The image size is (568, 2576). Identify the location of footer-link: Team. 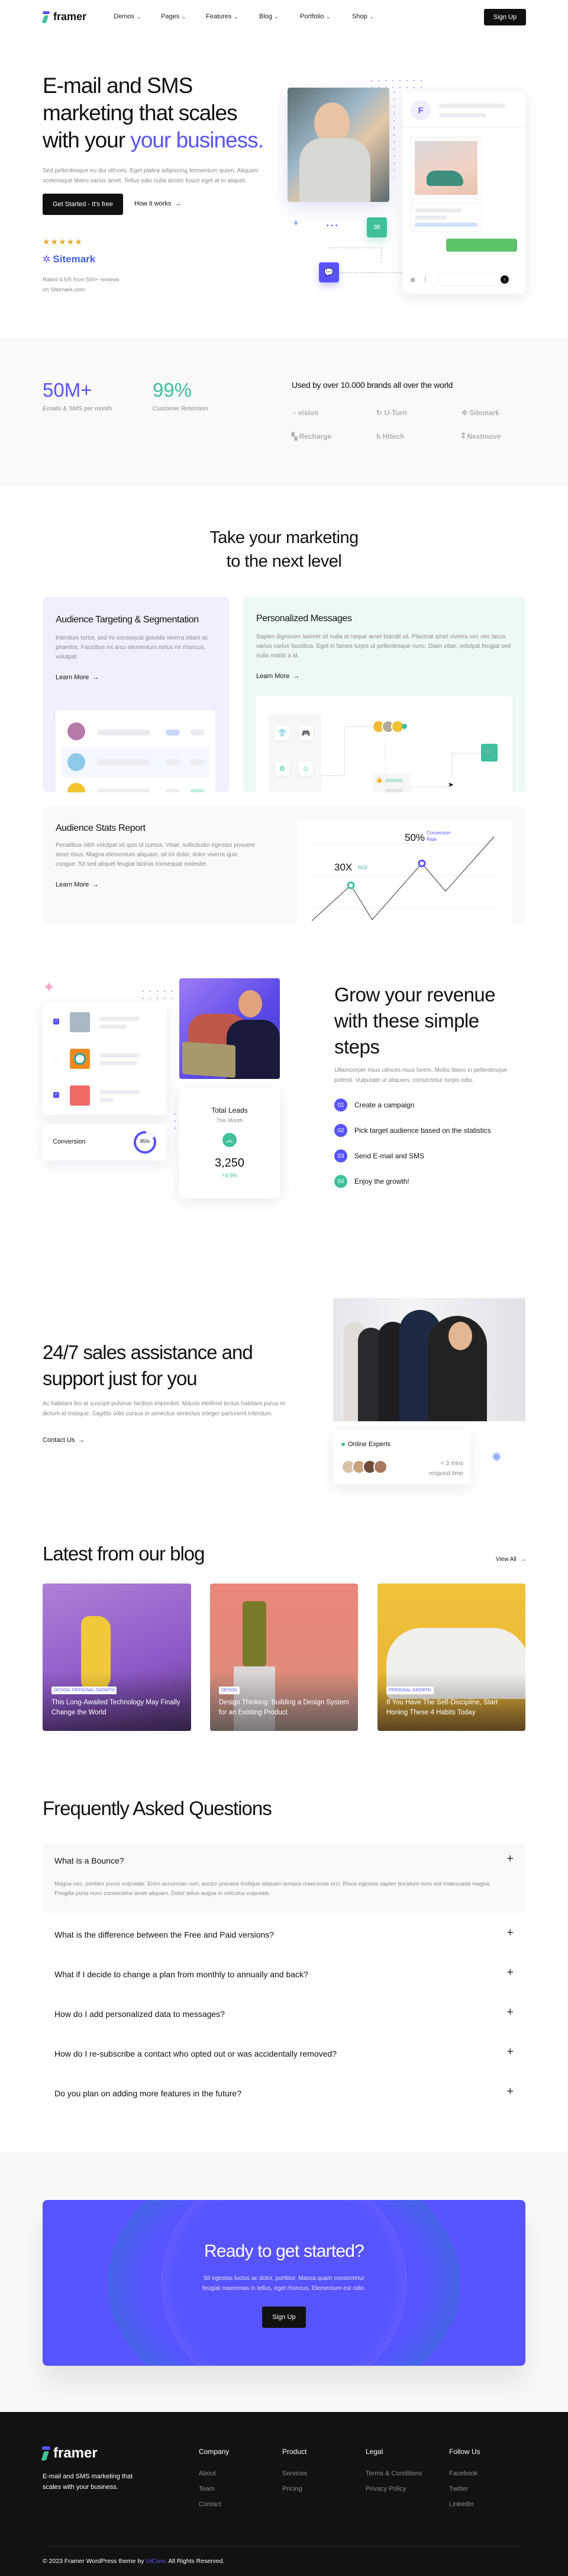
(214, 2489).